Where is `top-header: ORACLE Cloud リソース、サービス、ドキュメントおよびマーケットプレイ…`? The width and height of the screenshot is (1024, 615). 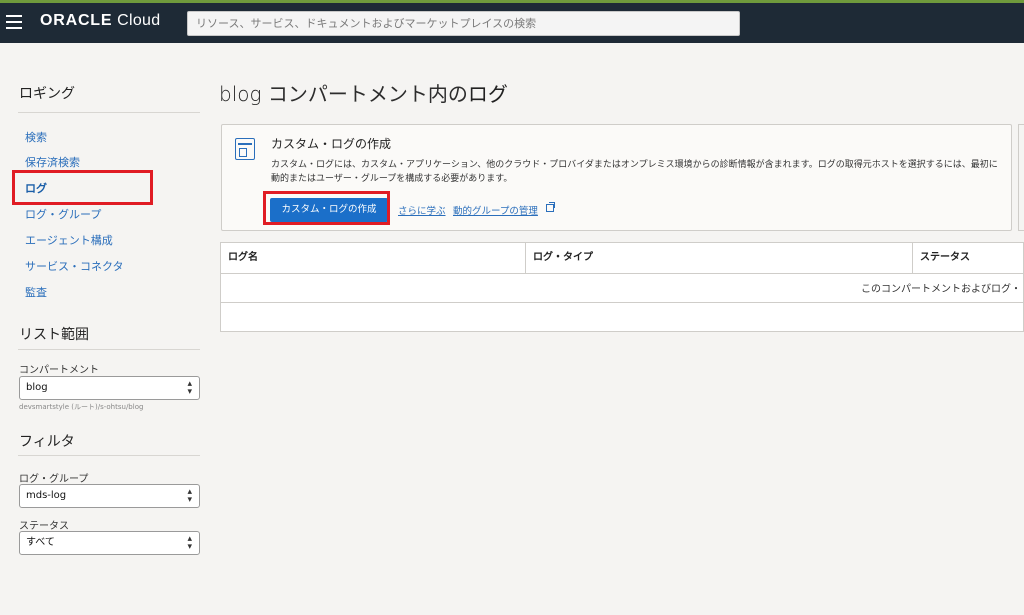
top-header: ORACLE Cloud リソース、サービス、ドキュメントおよびマーケットプレイ… is located at coordinates (512, 21).